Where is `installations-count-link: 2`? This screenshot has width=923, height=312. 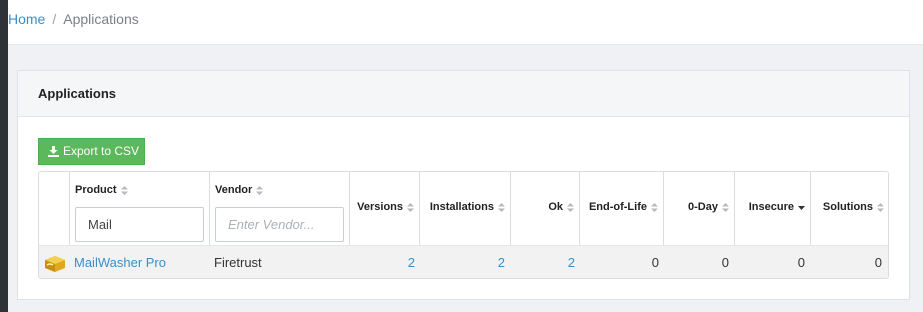
installations-count-link: 2 is located at coordinates (462, 262).